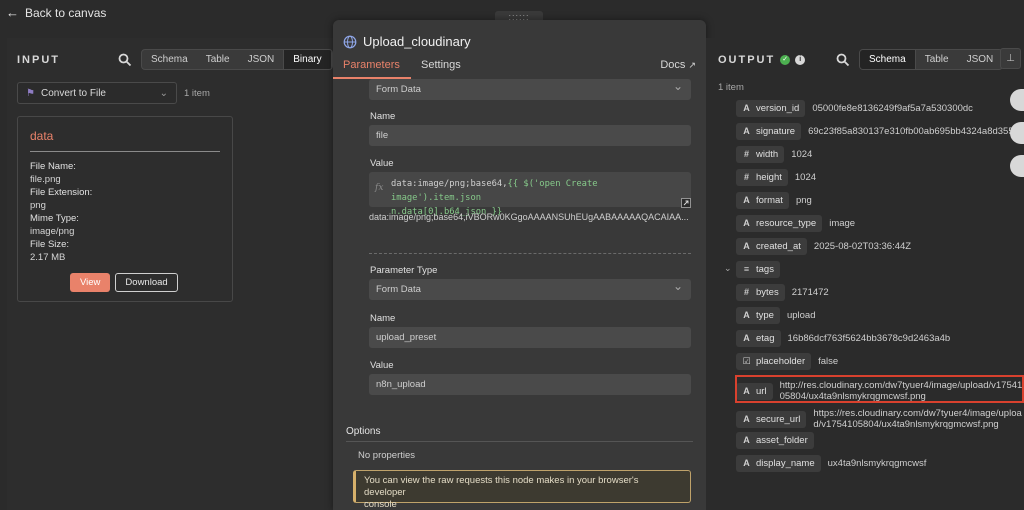  Describe the element at coordinates (686, 203) in the screenshot. I see `expand-editor-icon` at that location.